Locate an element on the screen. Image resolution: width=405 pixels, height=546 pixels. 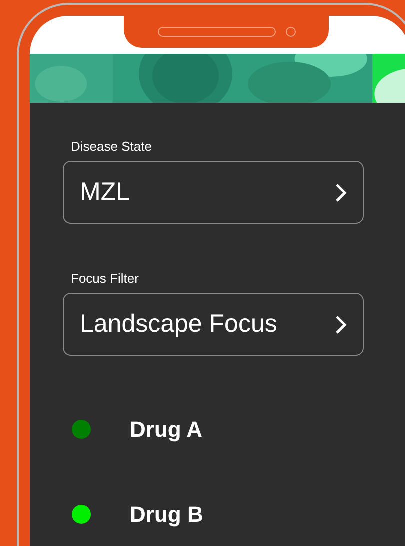
legend-label: Drug A is located at coordinates (166, 430).